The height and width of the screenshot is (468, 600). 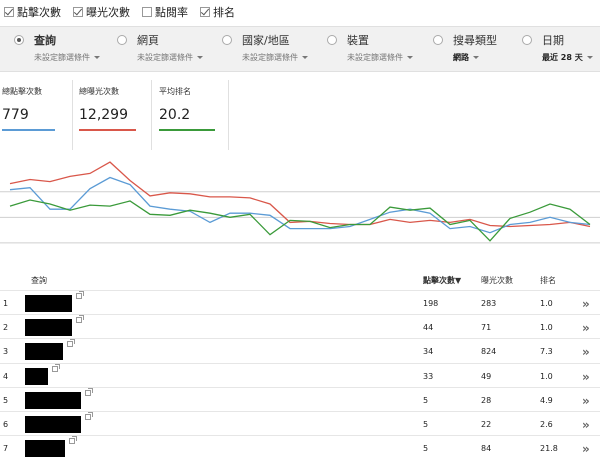 What do you see at coordinates (461, 57) in the screenshot?
I see `filter-status: 網路` at bounding box center [461, 57].